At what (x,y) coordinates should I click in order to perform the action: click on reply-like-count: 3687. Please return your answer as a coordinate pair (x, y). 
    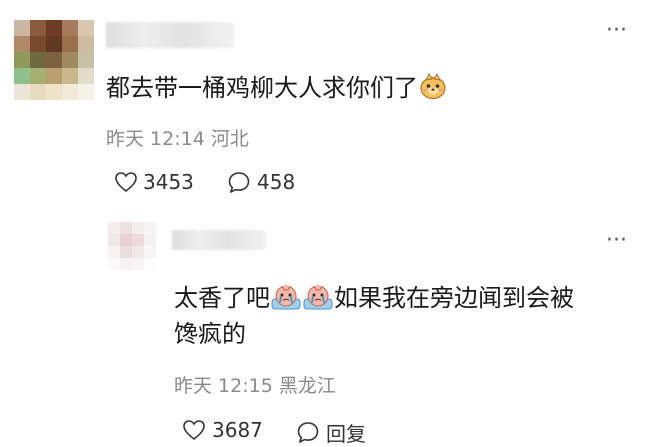
    Looking at the image, I should click on (237, 430).